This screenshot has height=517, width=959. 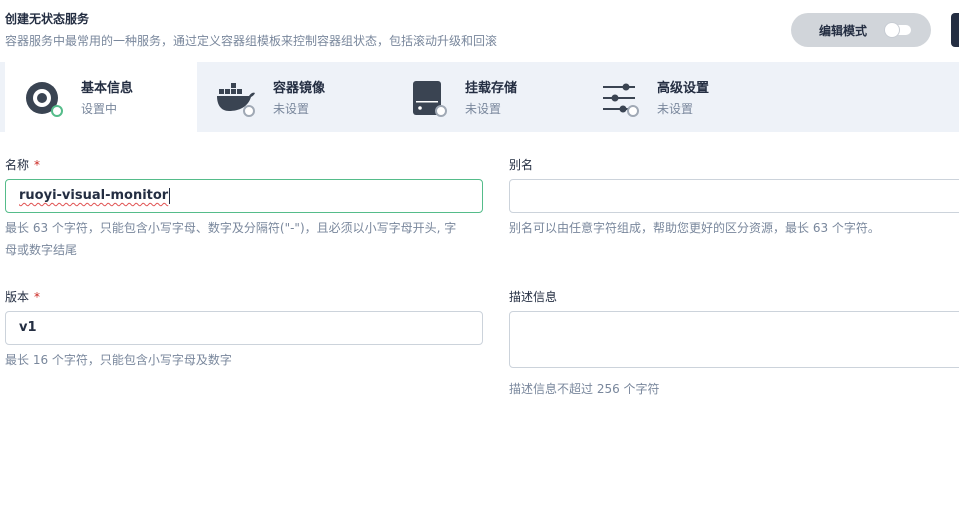 I want to click on alias-input, so click(x=734, y=196).